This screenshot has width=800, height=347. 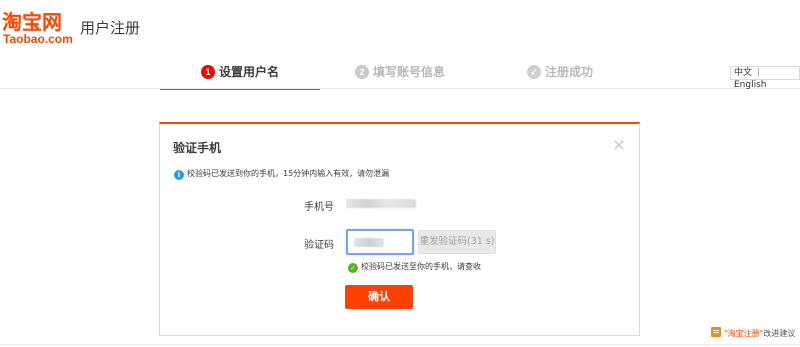 I want to click on code-sent-message: ✓ 校验码已发送至你的手机，请查收, so click(x=414, y=267).